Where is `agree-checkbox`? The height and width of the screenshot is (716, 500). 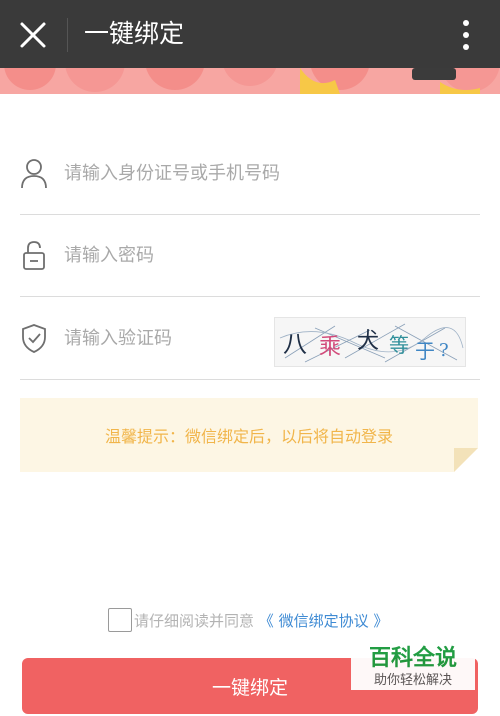
agree-checkbox is located at coordinates (120, 620).